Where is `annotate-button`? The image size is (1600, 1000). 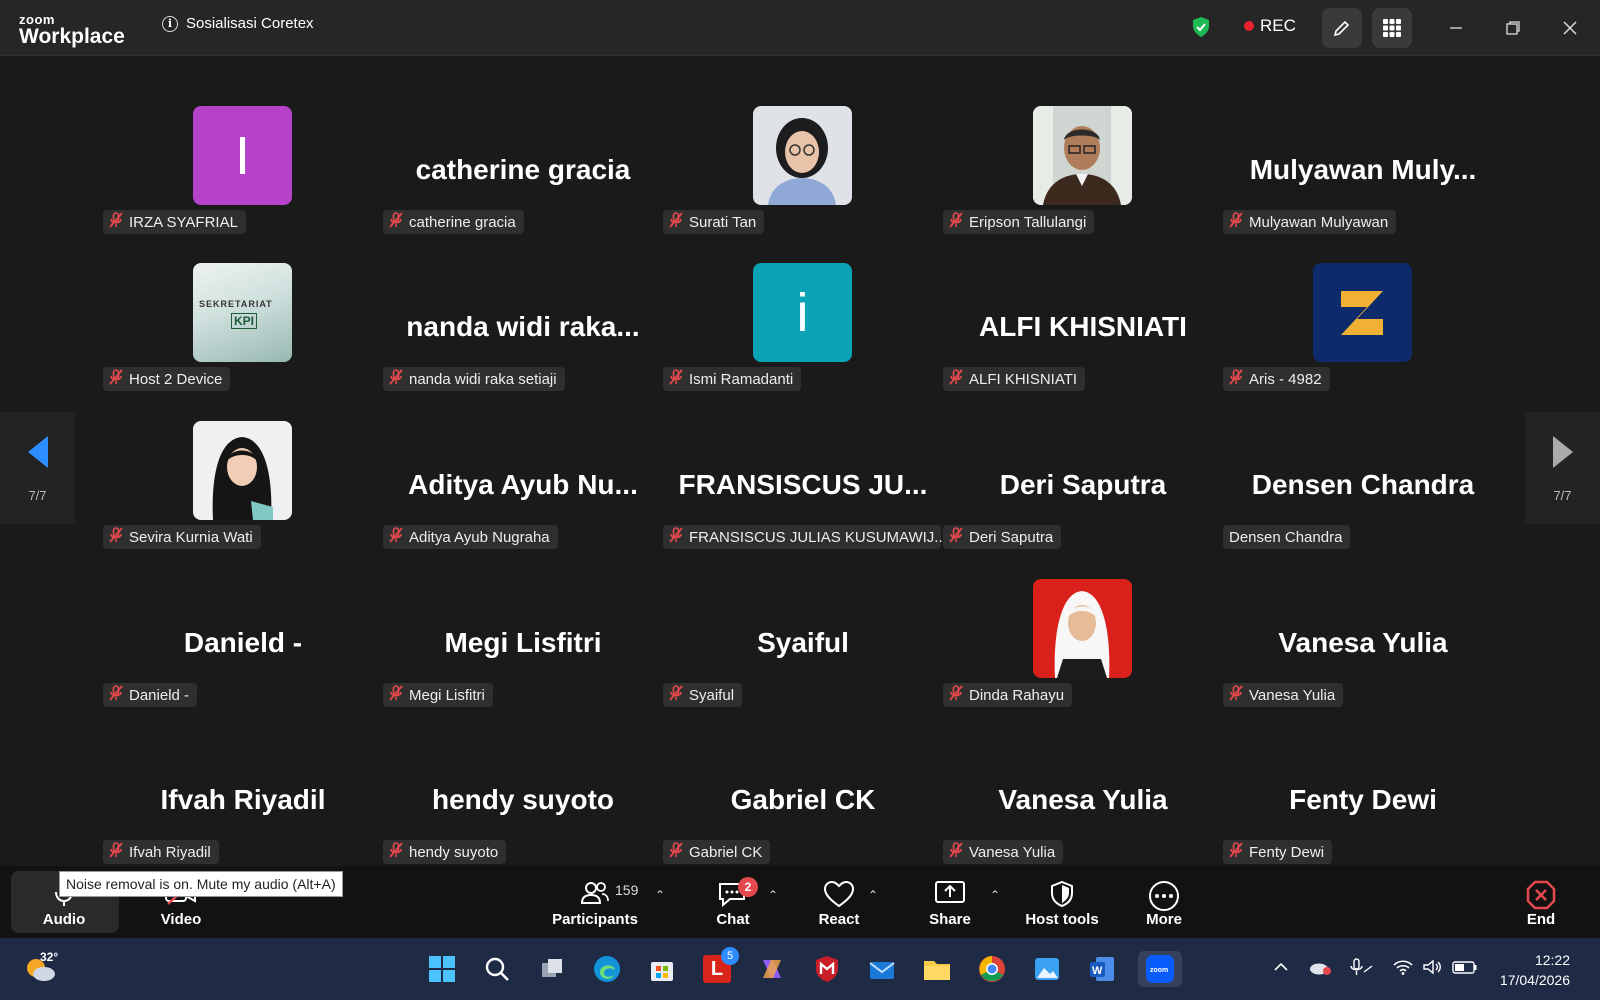
annotate-button is located at coordinates (1342, 28).